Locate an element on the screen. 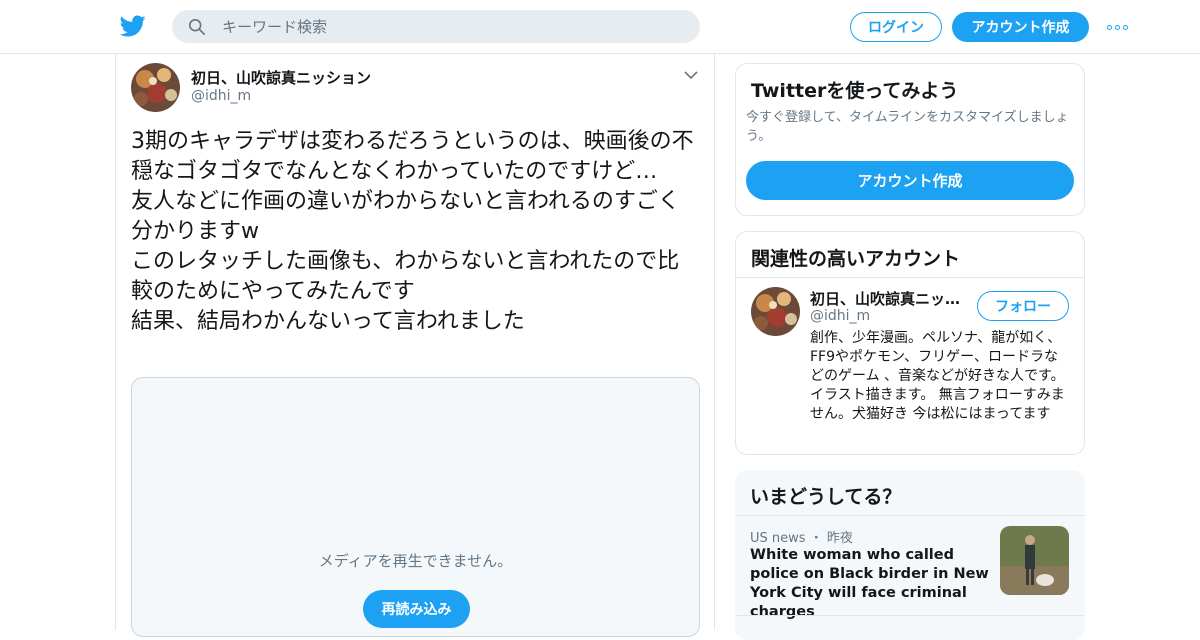 This screenshot has height=640, width=1200. top-navigation-bar: ログイン アカウント作成 is located at coordinates (600, 27).